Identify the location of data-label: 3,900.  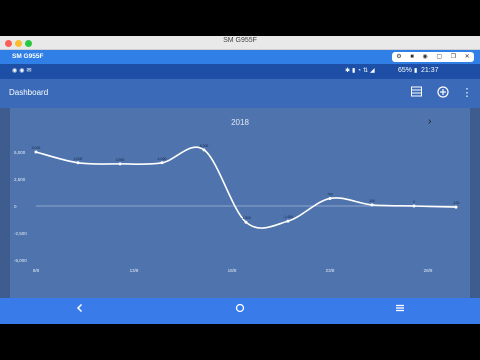
(120, 160).